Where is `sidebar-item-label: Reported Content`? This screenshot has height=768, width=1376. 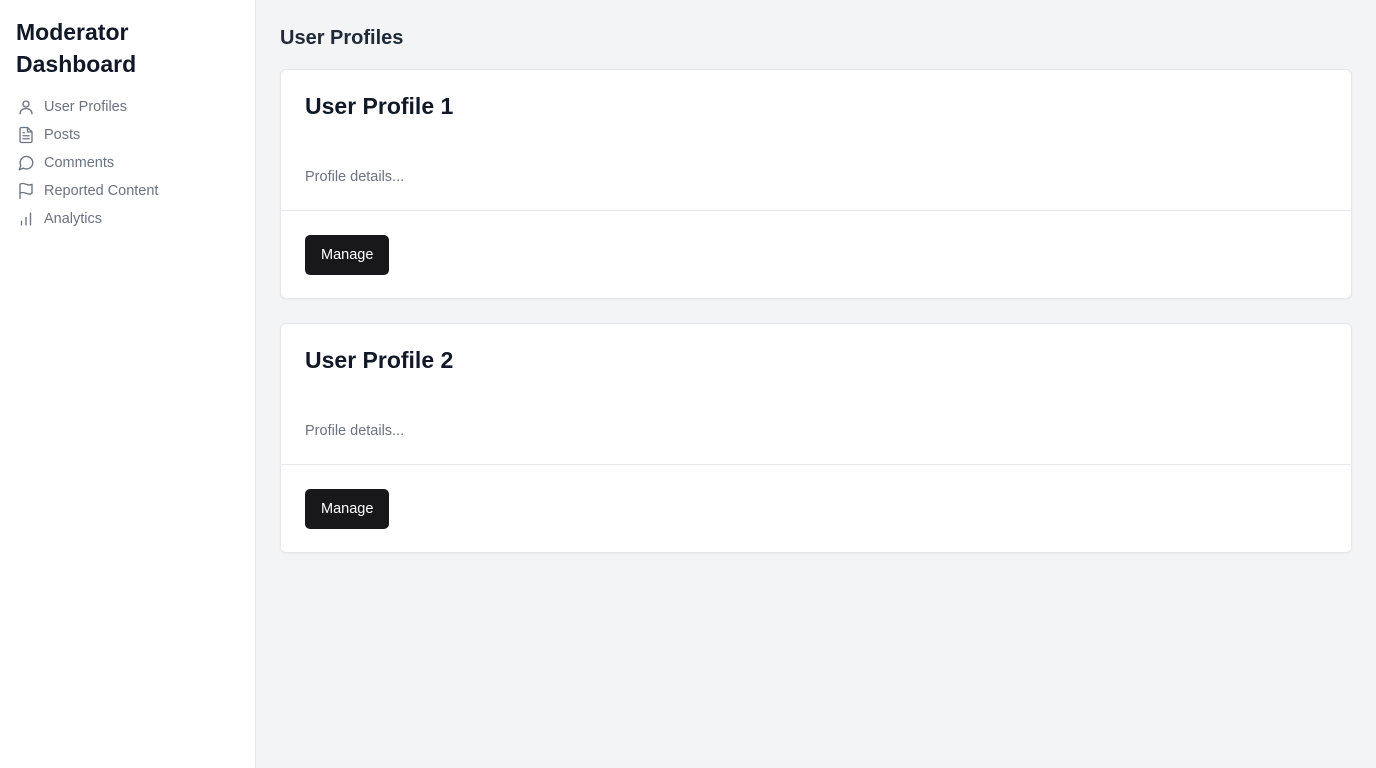 sidebar-item-label: Reported Content is located at coordinates (101, 191).